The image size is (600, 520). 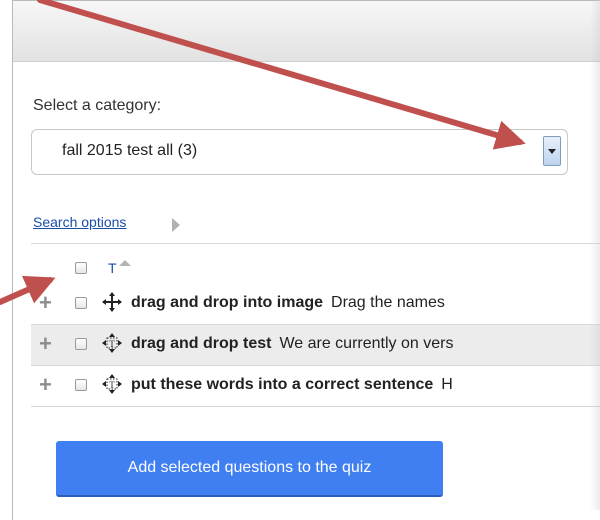 What do you see at coordinates (28, 290) in the screenshot?
I see `annotation-arrow-to-checkbox` at bounding box center [28, 290].